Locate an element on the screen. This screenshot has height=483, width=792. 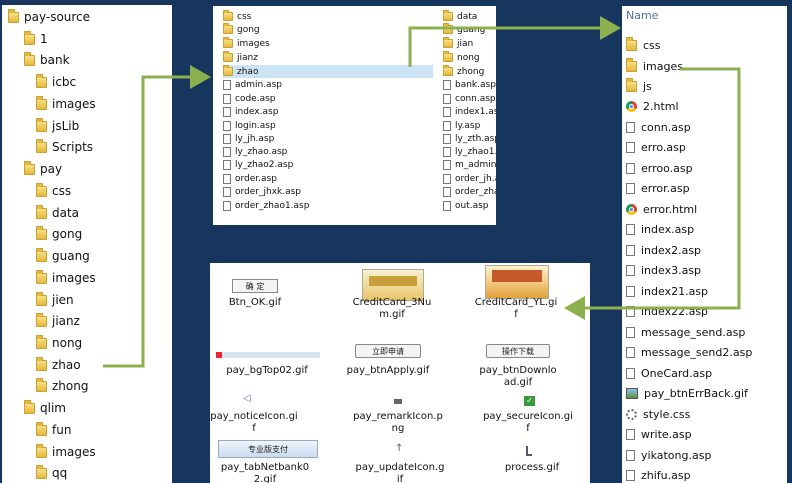
arrow-images-to-thumbnails is located at coordinates (652, 193).